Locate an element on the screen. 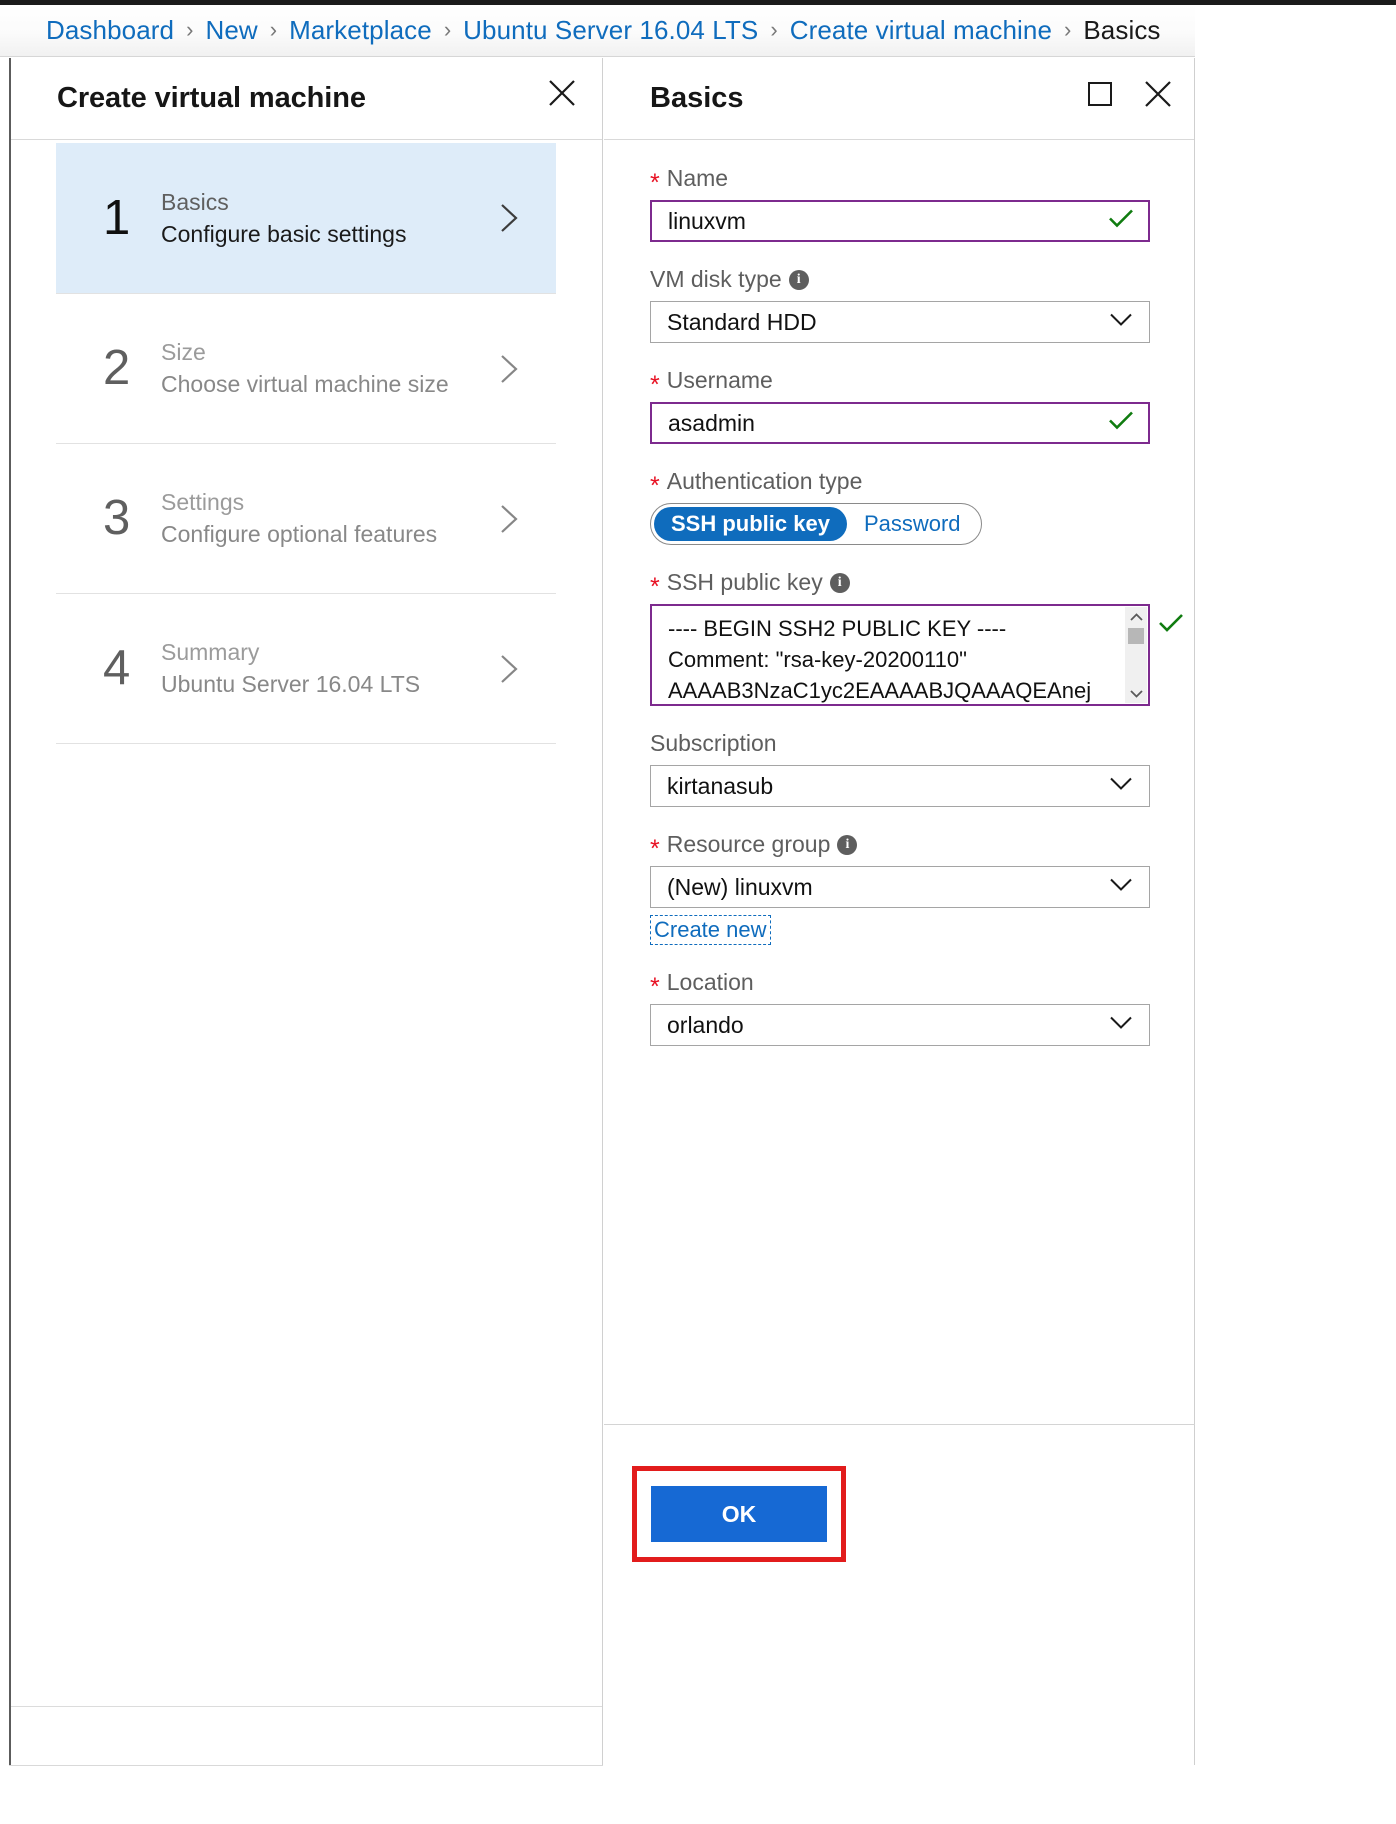 The width and height of the screenshot is (1396, 1824). wizard-step-title: Settings is located at coordinates (203, 502).